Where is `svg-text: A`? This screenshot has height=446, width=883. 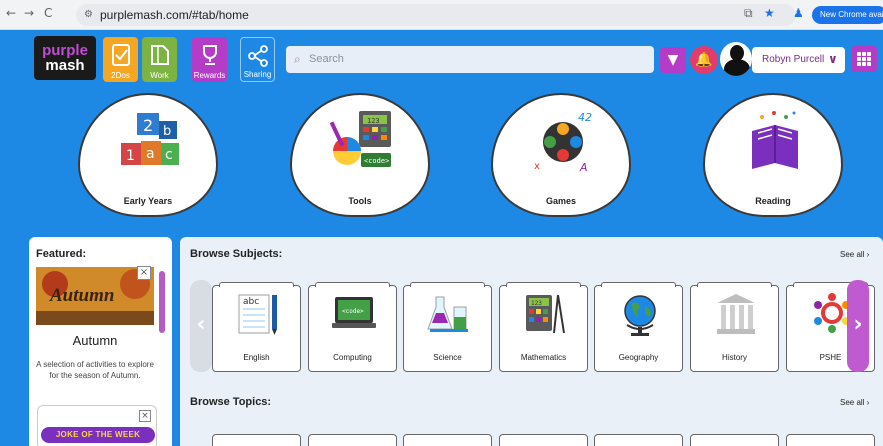 svg-text: A is located at coordinates (583, 167).